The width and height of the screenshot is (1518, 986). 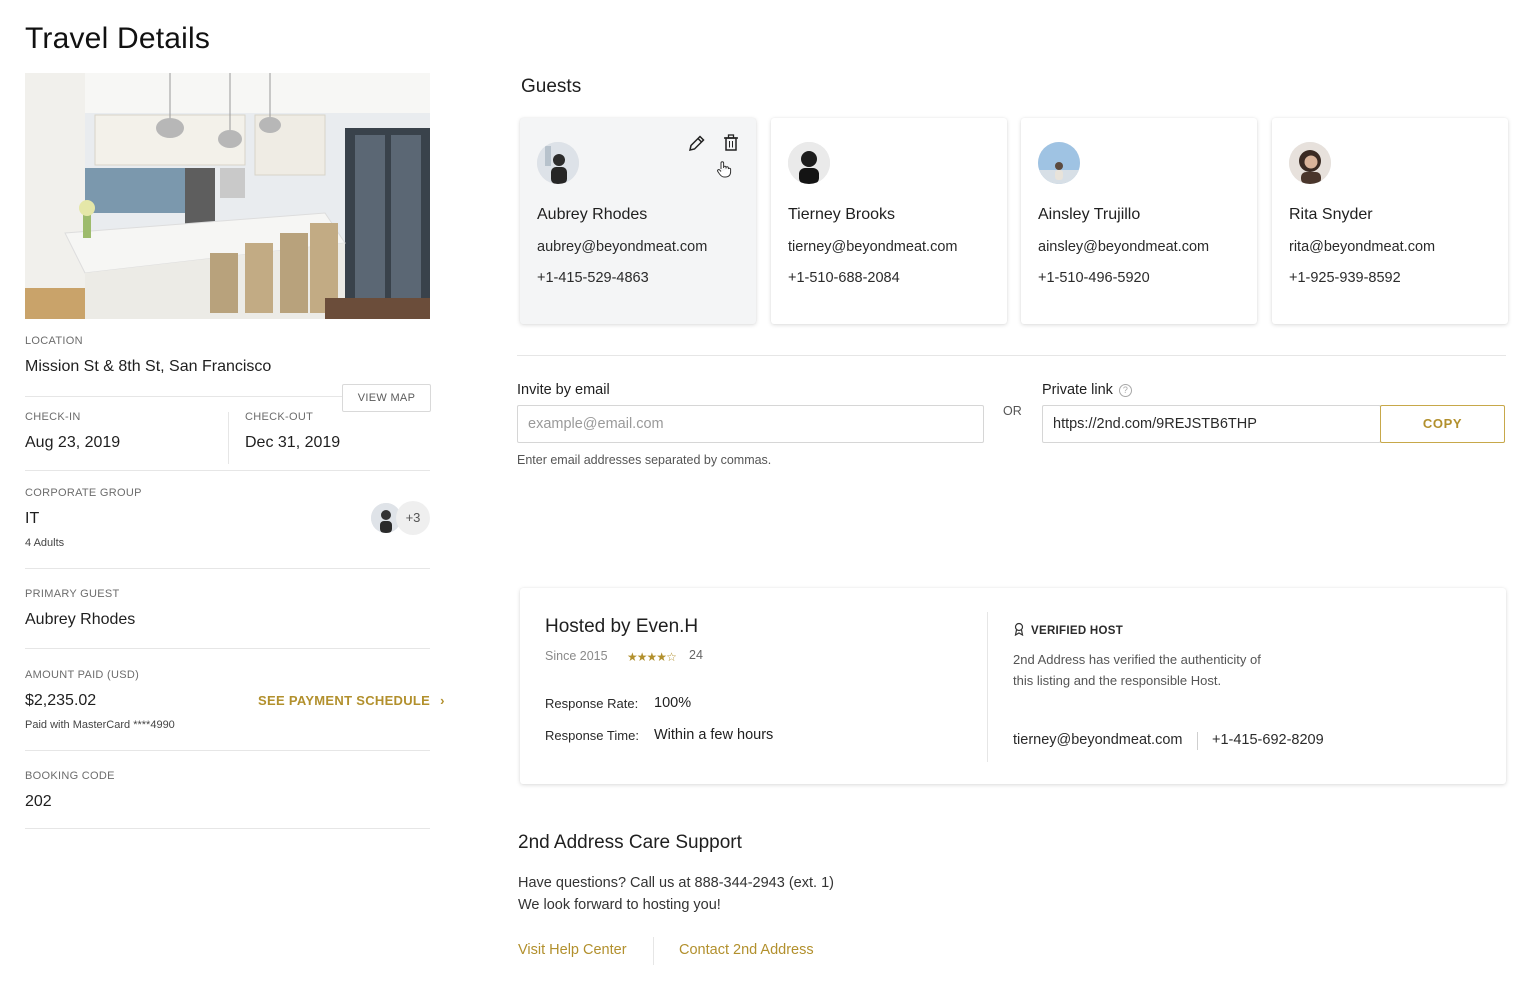 What do you see at coordinates (72, 594) in the screenshot?
I see `primary-guest-label: PRIMARY GUEST` at bounding box center [72, 594].